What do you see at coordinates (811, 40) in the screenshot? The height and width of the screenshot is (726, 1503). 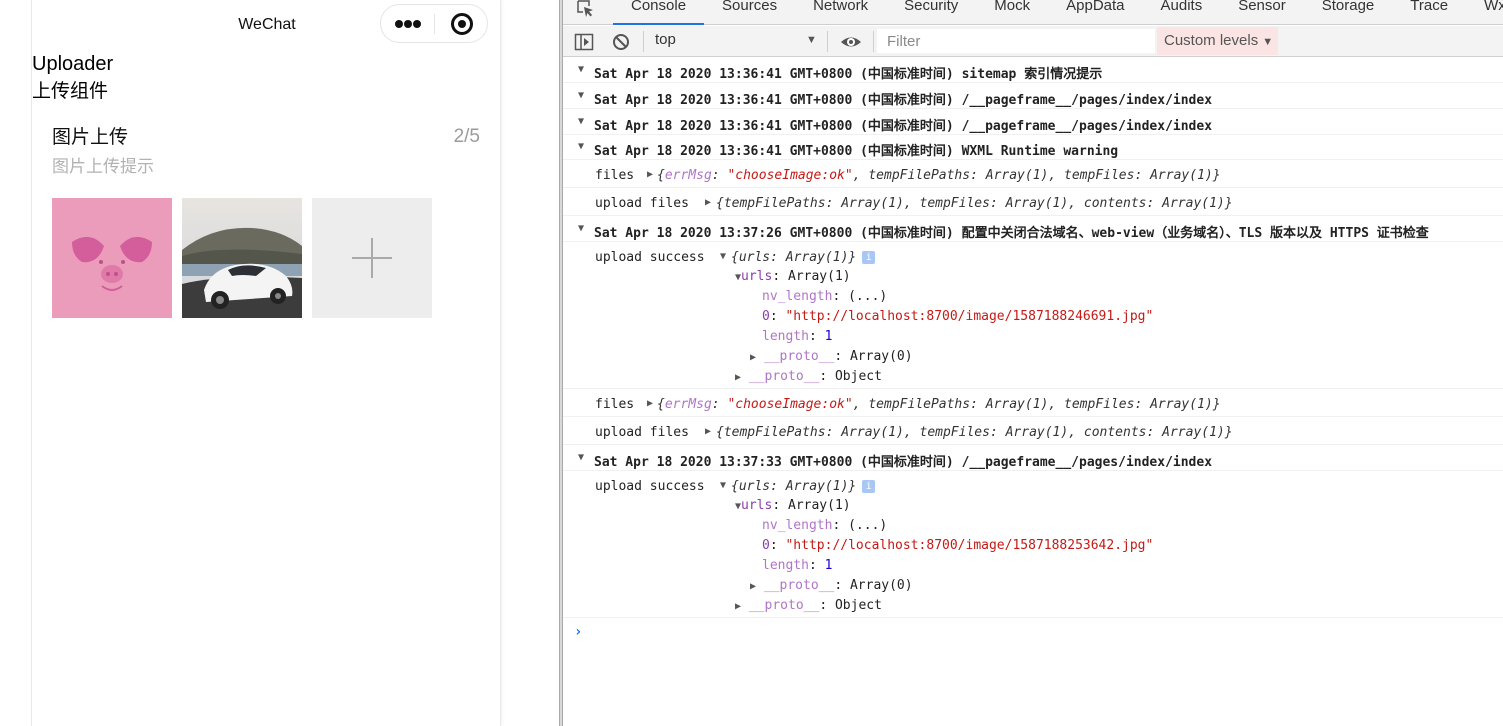 I see `context-dropdown-arrow-icon: ▼` at bounding box center [811, 40].